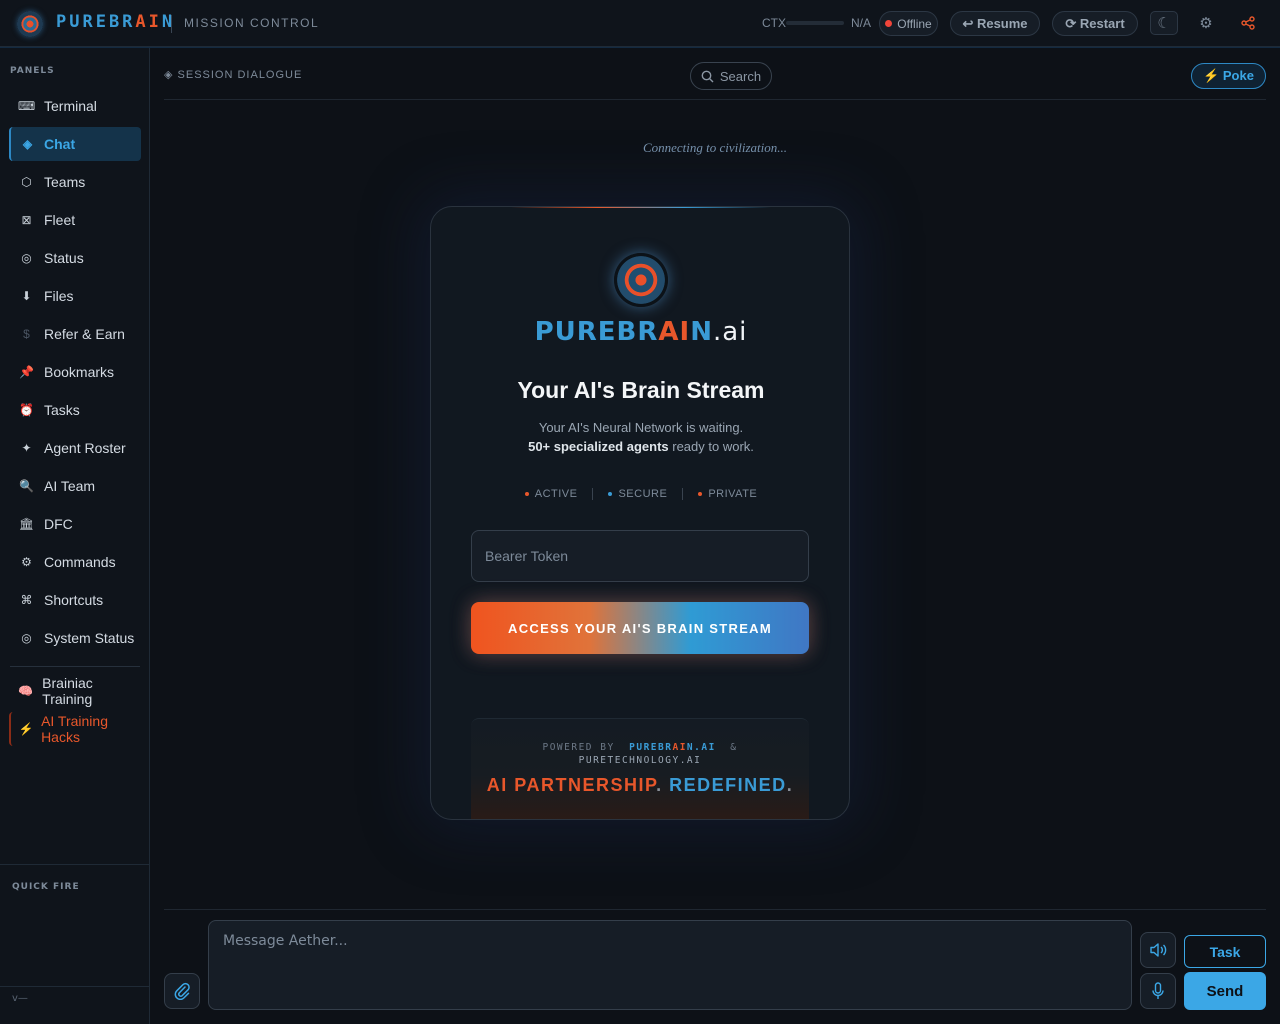 The image size is (1280, 1024). Describe the element at coordinates (65, 182) in the screenshot. I see `sidebar-item-label: Teams` at that location.